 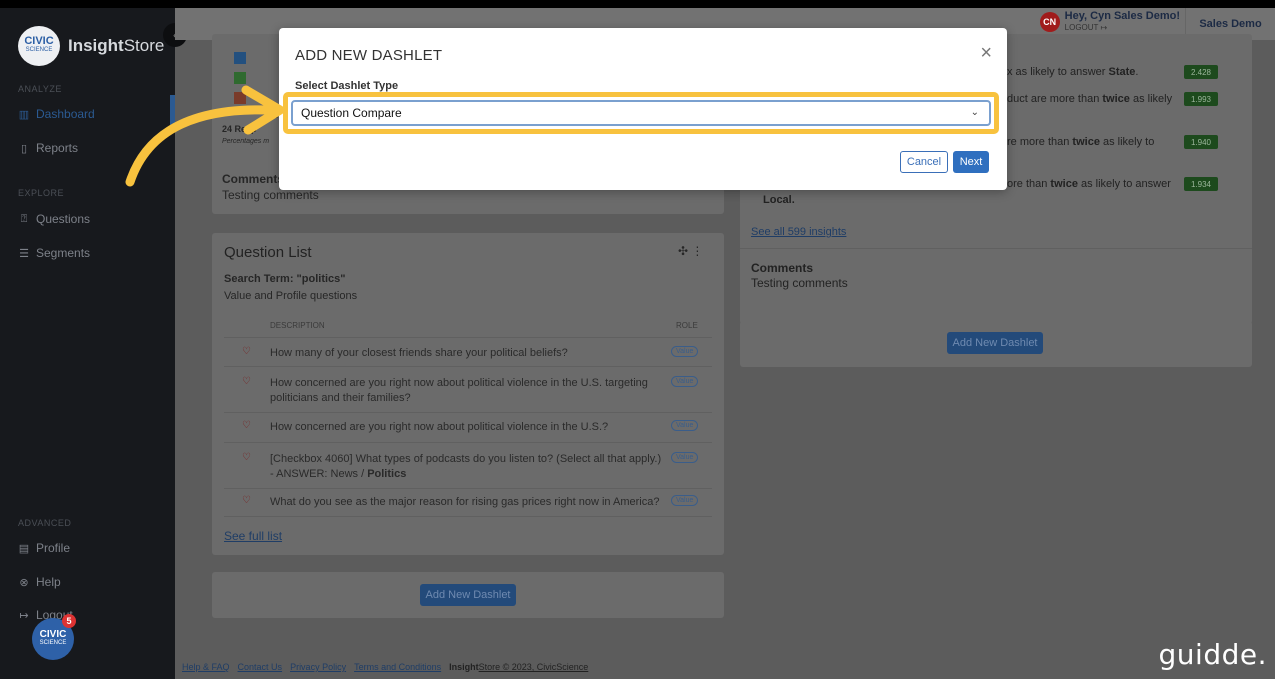 What do you see at coordinates (782, 268) in the screenshot?
I see `comments-label: Comments` at bounding box center [782, 268].